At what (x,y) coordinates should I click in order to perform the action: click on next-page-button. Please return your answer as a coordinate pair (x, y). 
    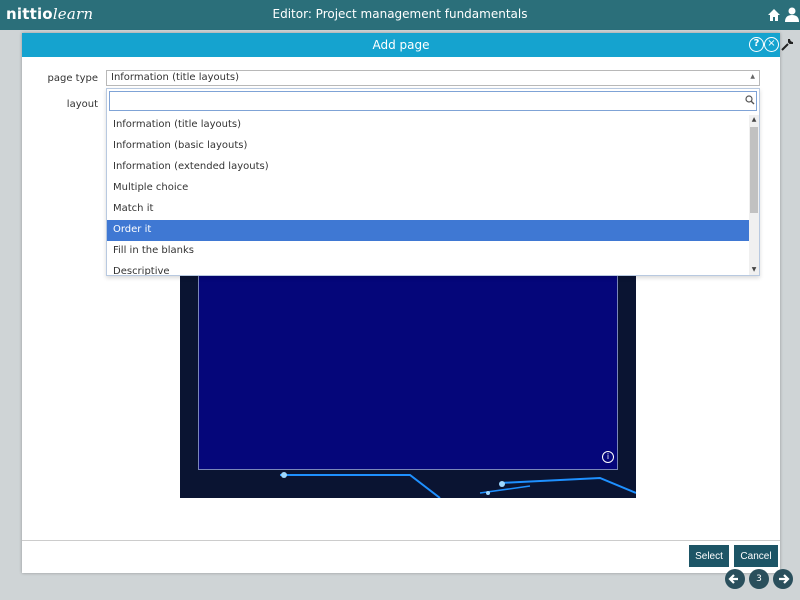
    Looking at the image, I should click on (783, 579).